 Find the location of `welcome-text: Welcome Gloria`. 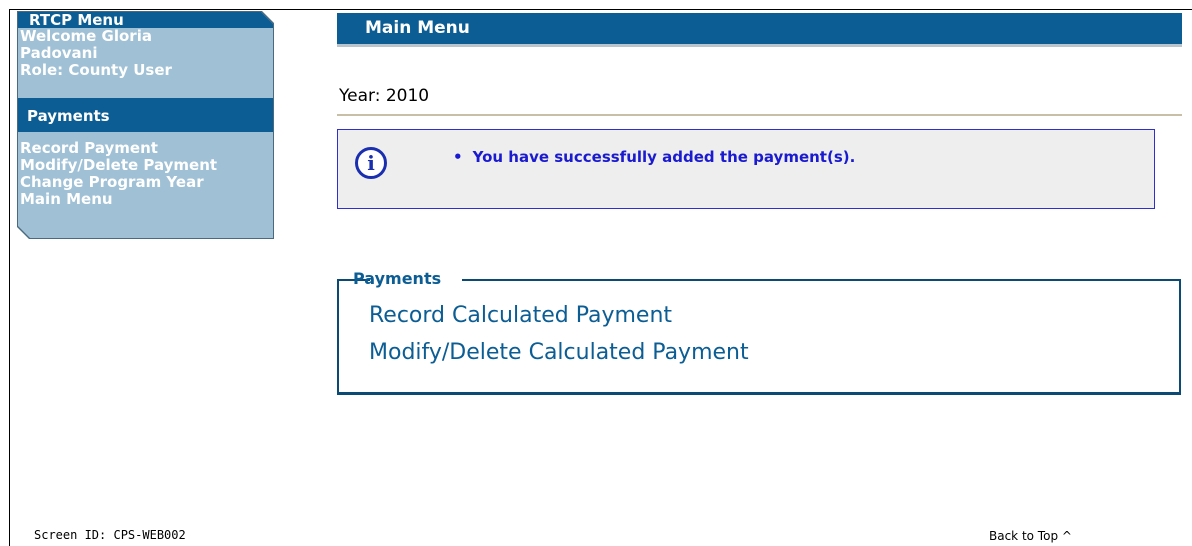

welcome-text: Welcome Gloria is located at coordinates (86, 36).